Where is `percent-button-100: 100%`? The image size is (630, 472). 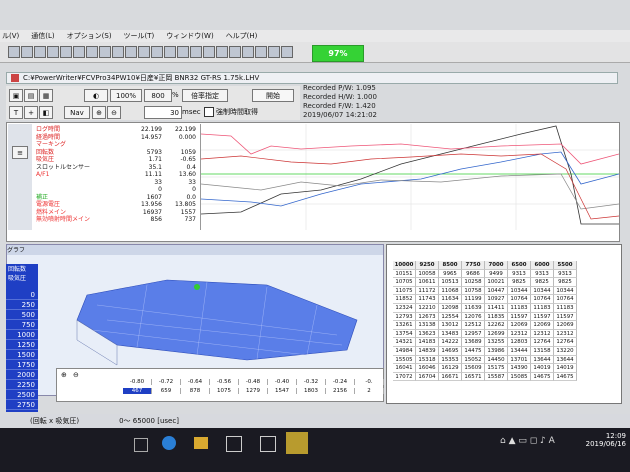
percent-button-100: 100% is located at coordinates (126, 95).